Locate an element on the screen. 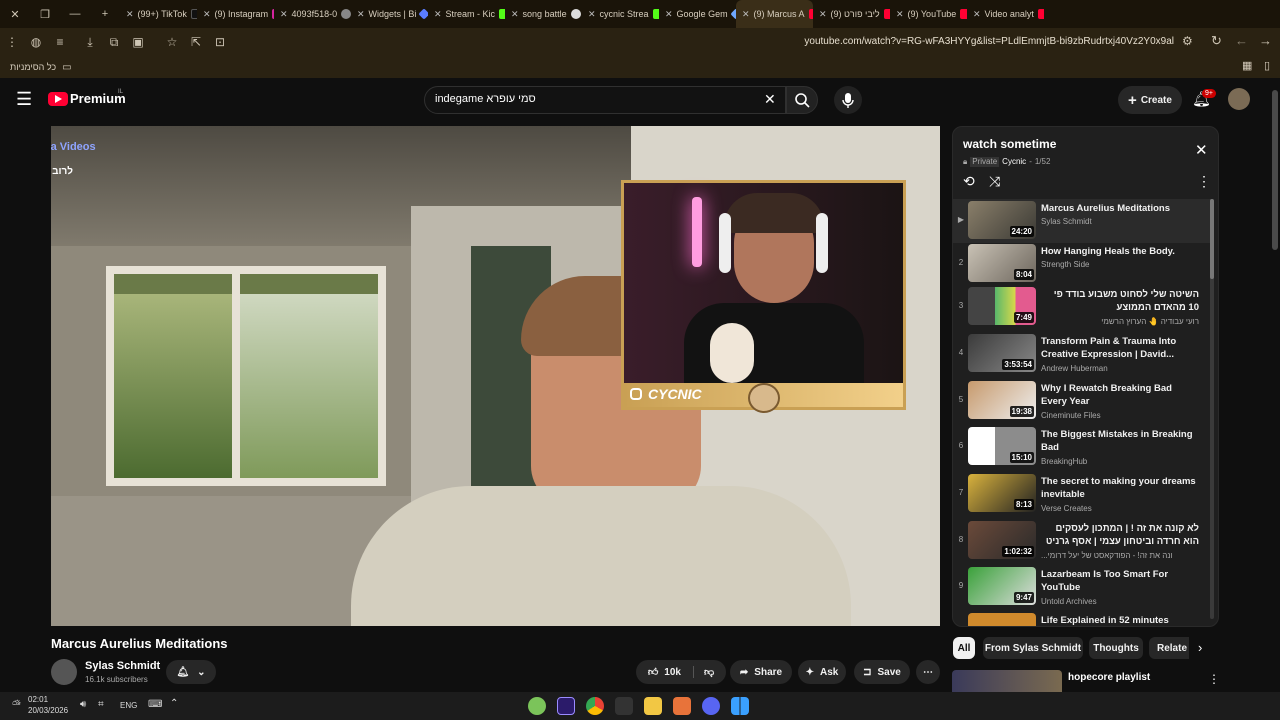 The width and height of the screenshot is (1280, 720). download-icon: ⤓ is located at coordinates (90, 42).